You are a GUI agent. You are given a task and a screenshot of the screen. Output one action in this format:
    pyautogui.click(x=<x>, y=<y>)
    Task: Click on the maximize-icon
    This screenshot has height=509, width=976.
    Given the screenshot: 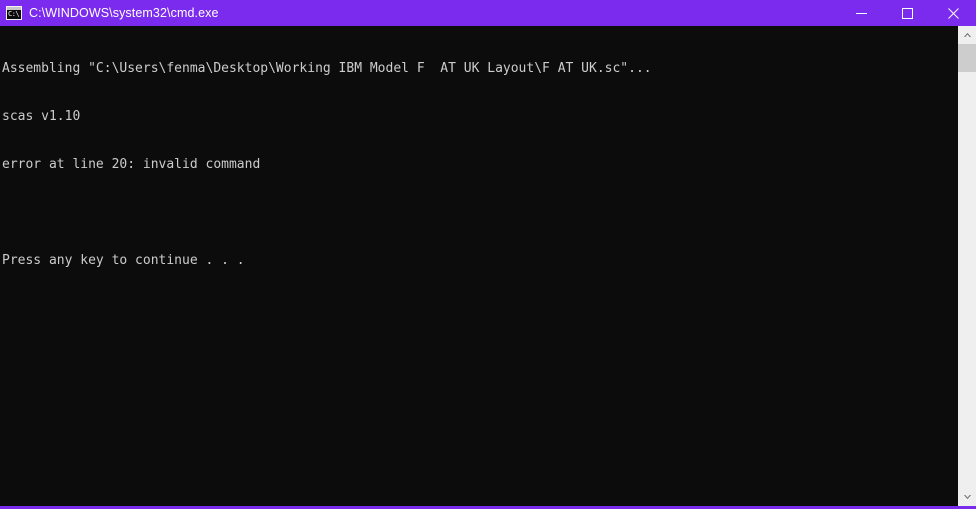 What is the action you would take?
    pyautogui.click(x=907, y=13)
    